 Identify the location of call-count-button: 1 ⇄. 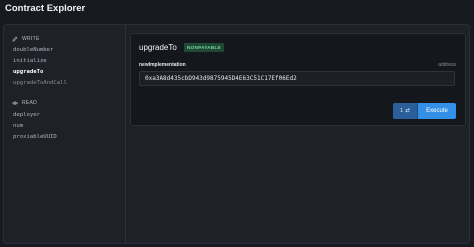
(405, 111).